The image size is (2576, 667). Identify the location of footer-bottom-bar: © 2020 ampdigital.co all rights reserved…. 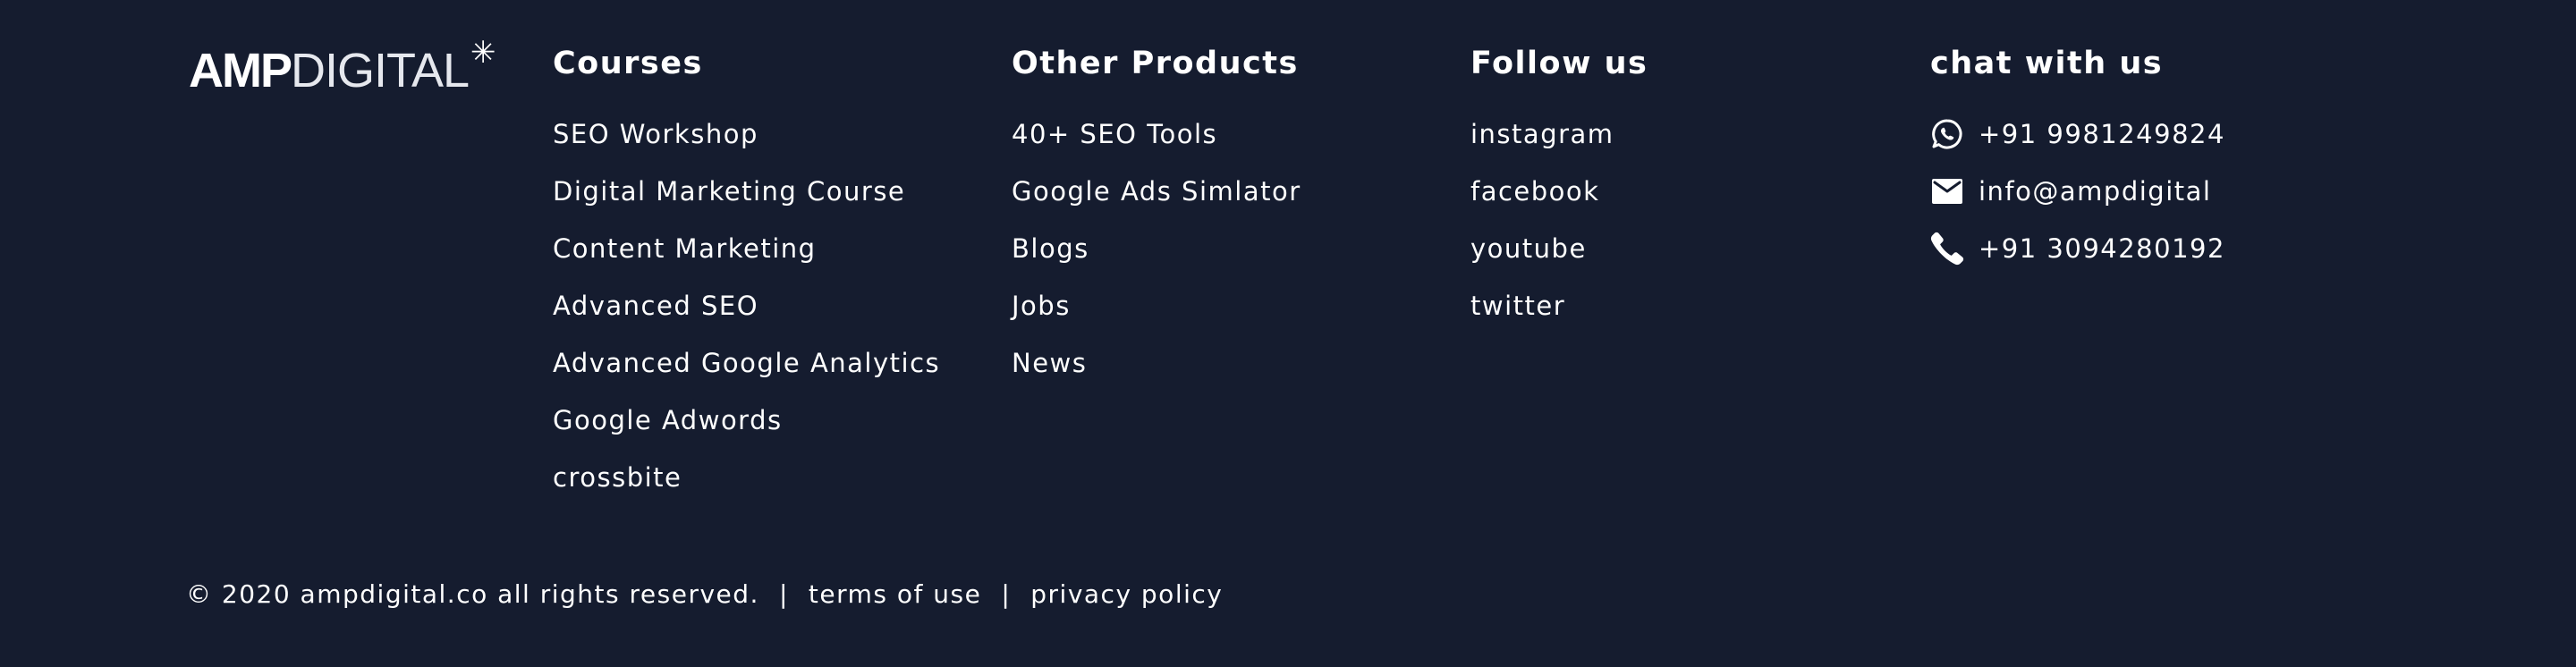
(704, 594).